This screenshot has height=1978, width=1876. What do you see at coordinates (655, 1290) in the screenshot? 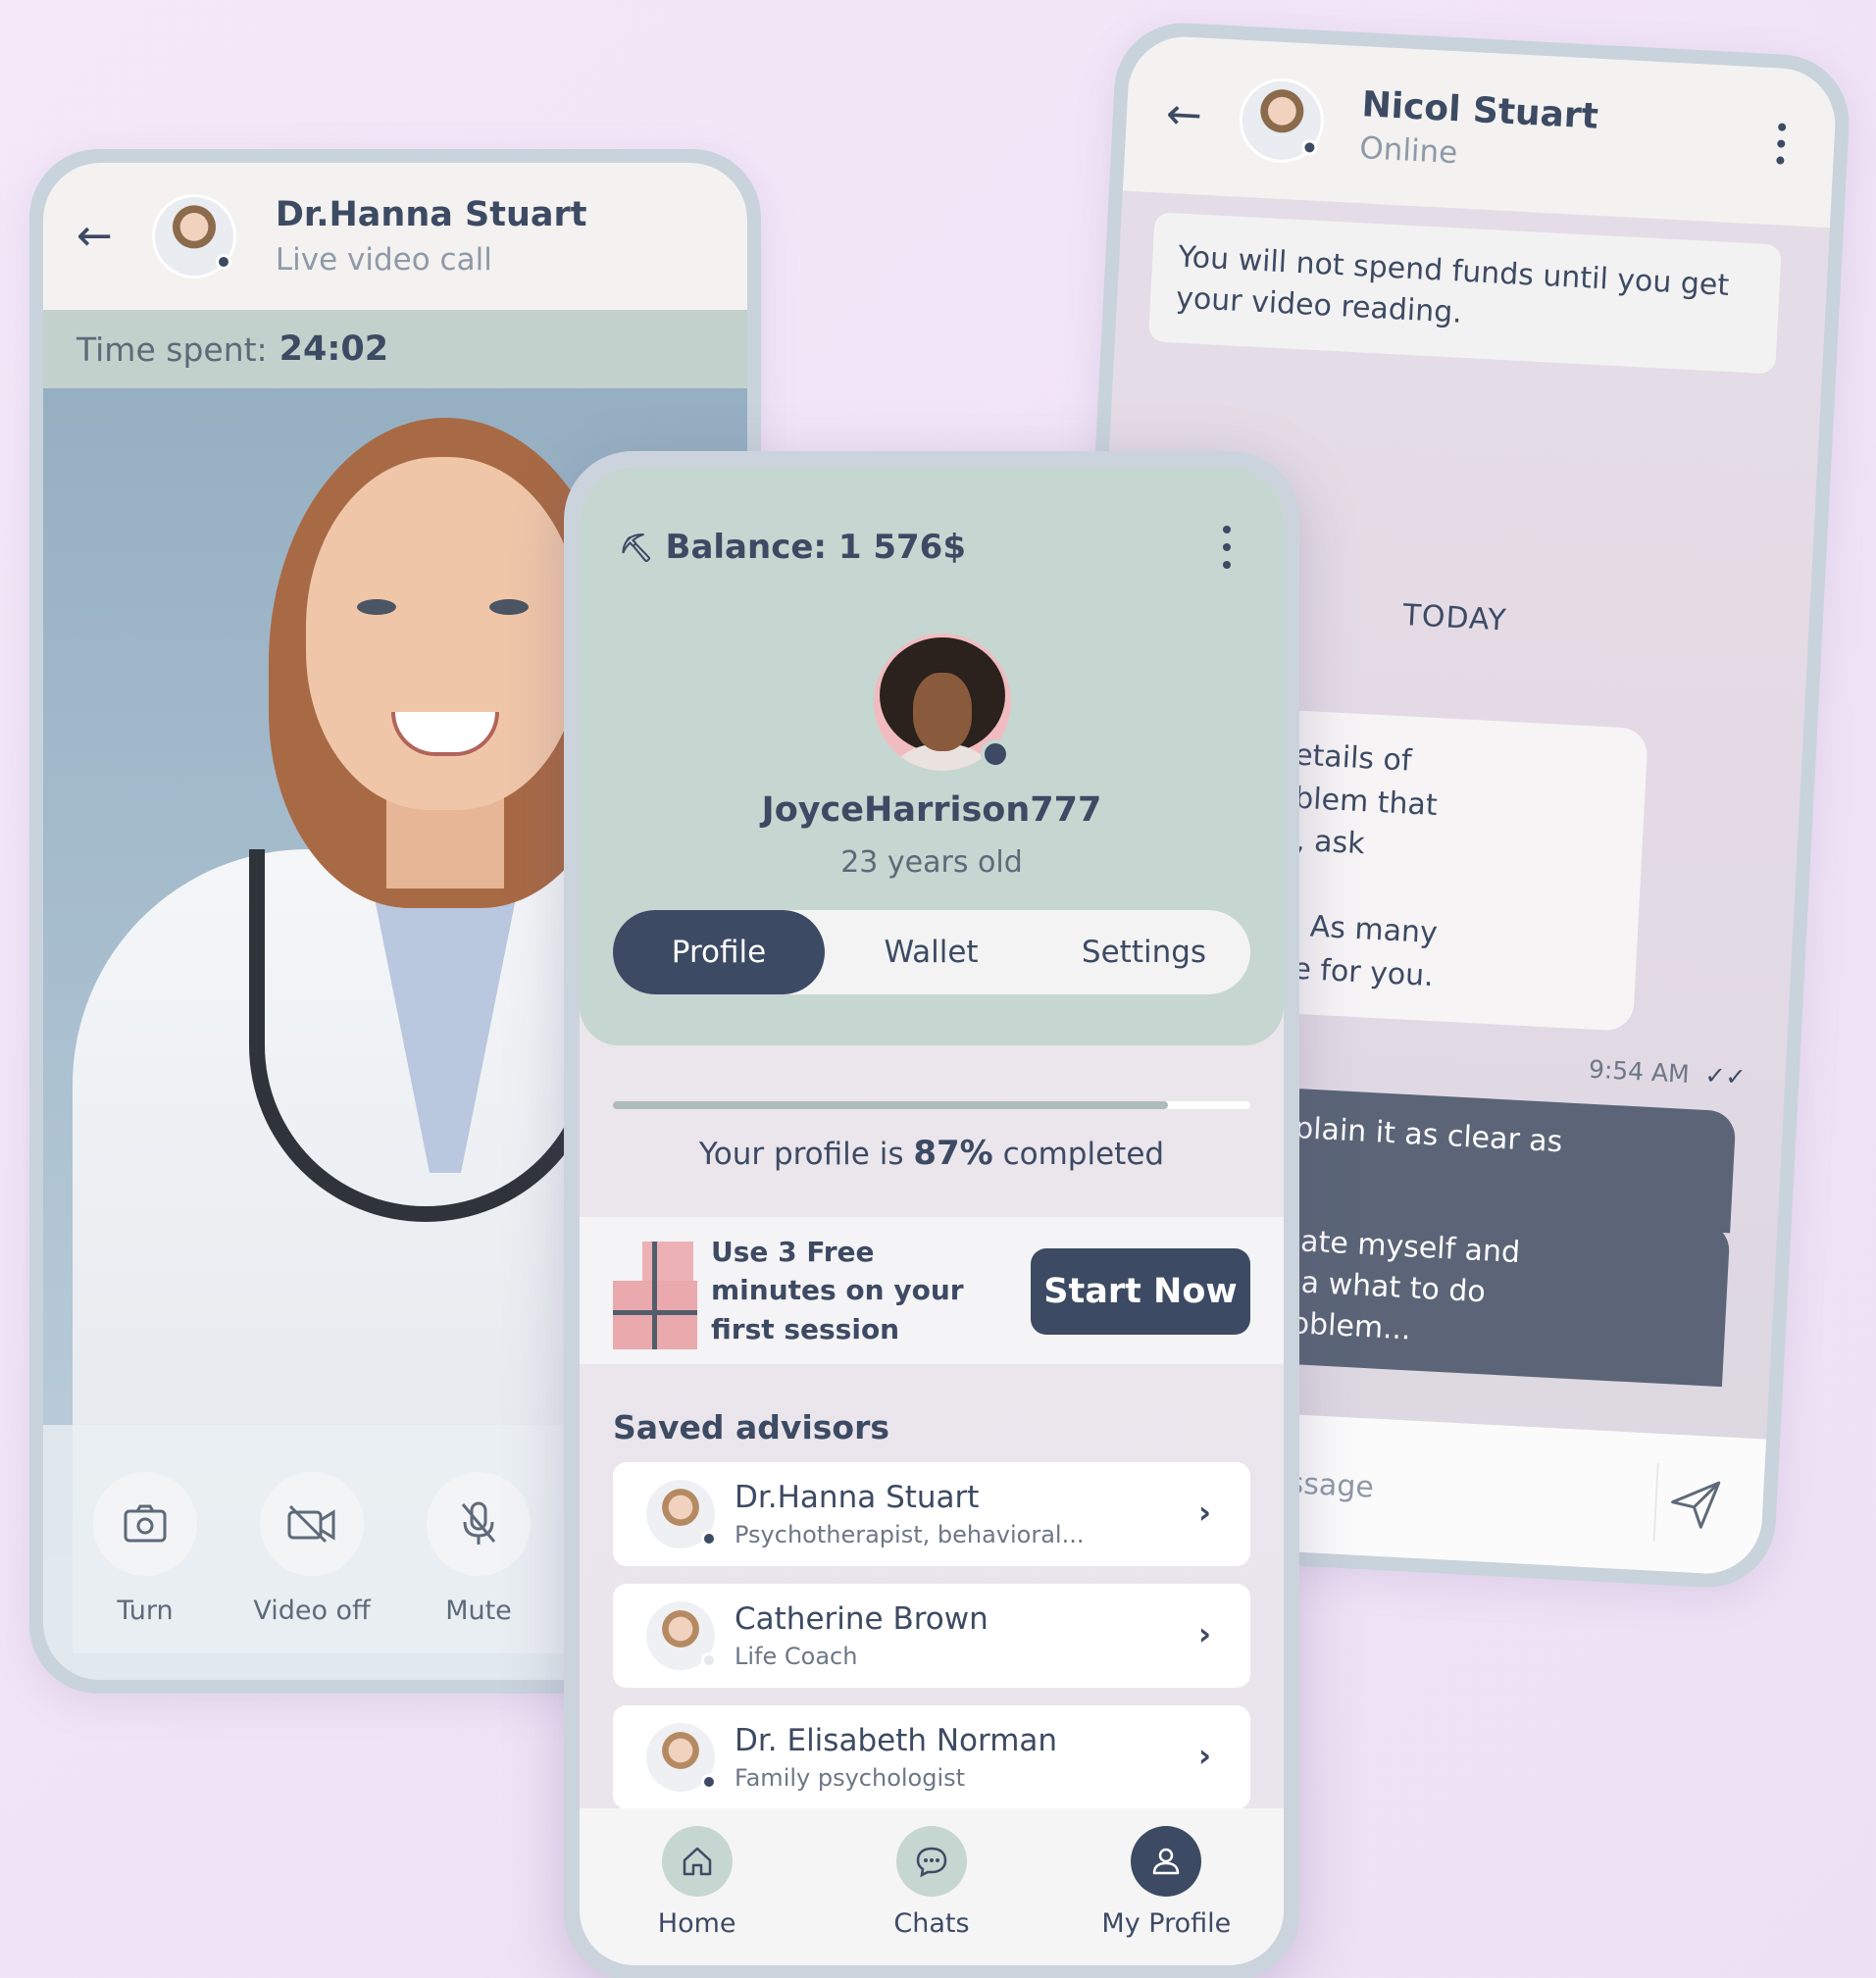
I see `gift-icon` at bounding box center [655, 1290].